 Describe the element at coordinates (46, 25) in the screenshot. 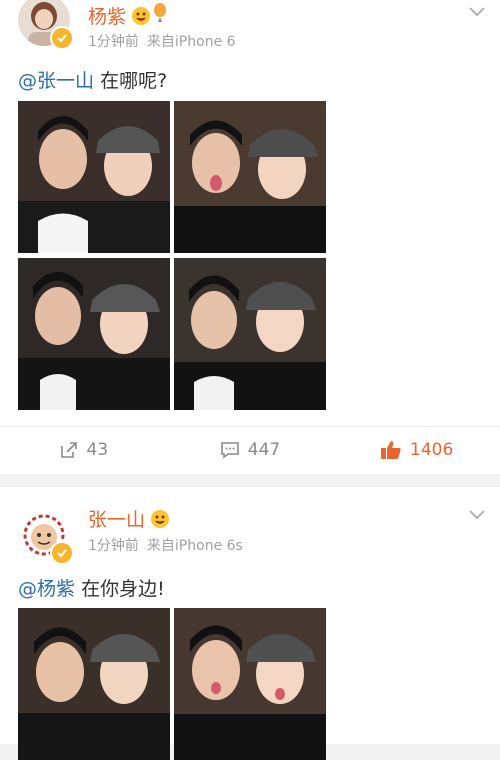

I see `avatar-yangzi` at that location.